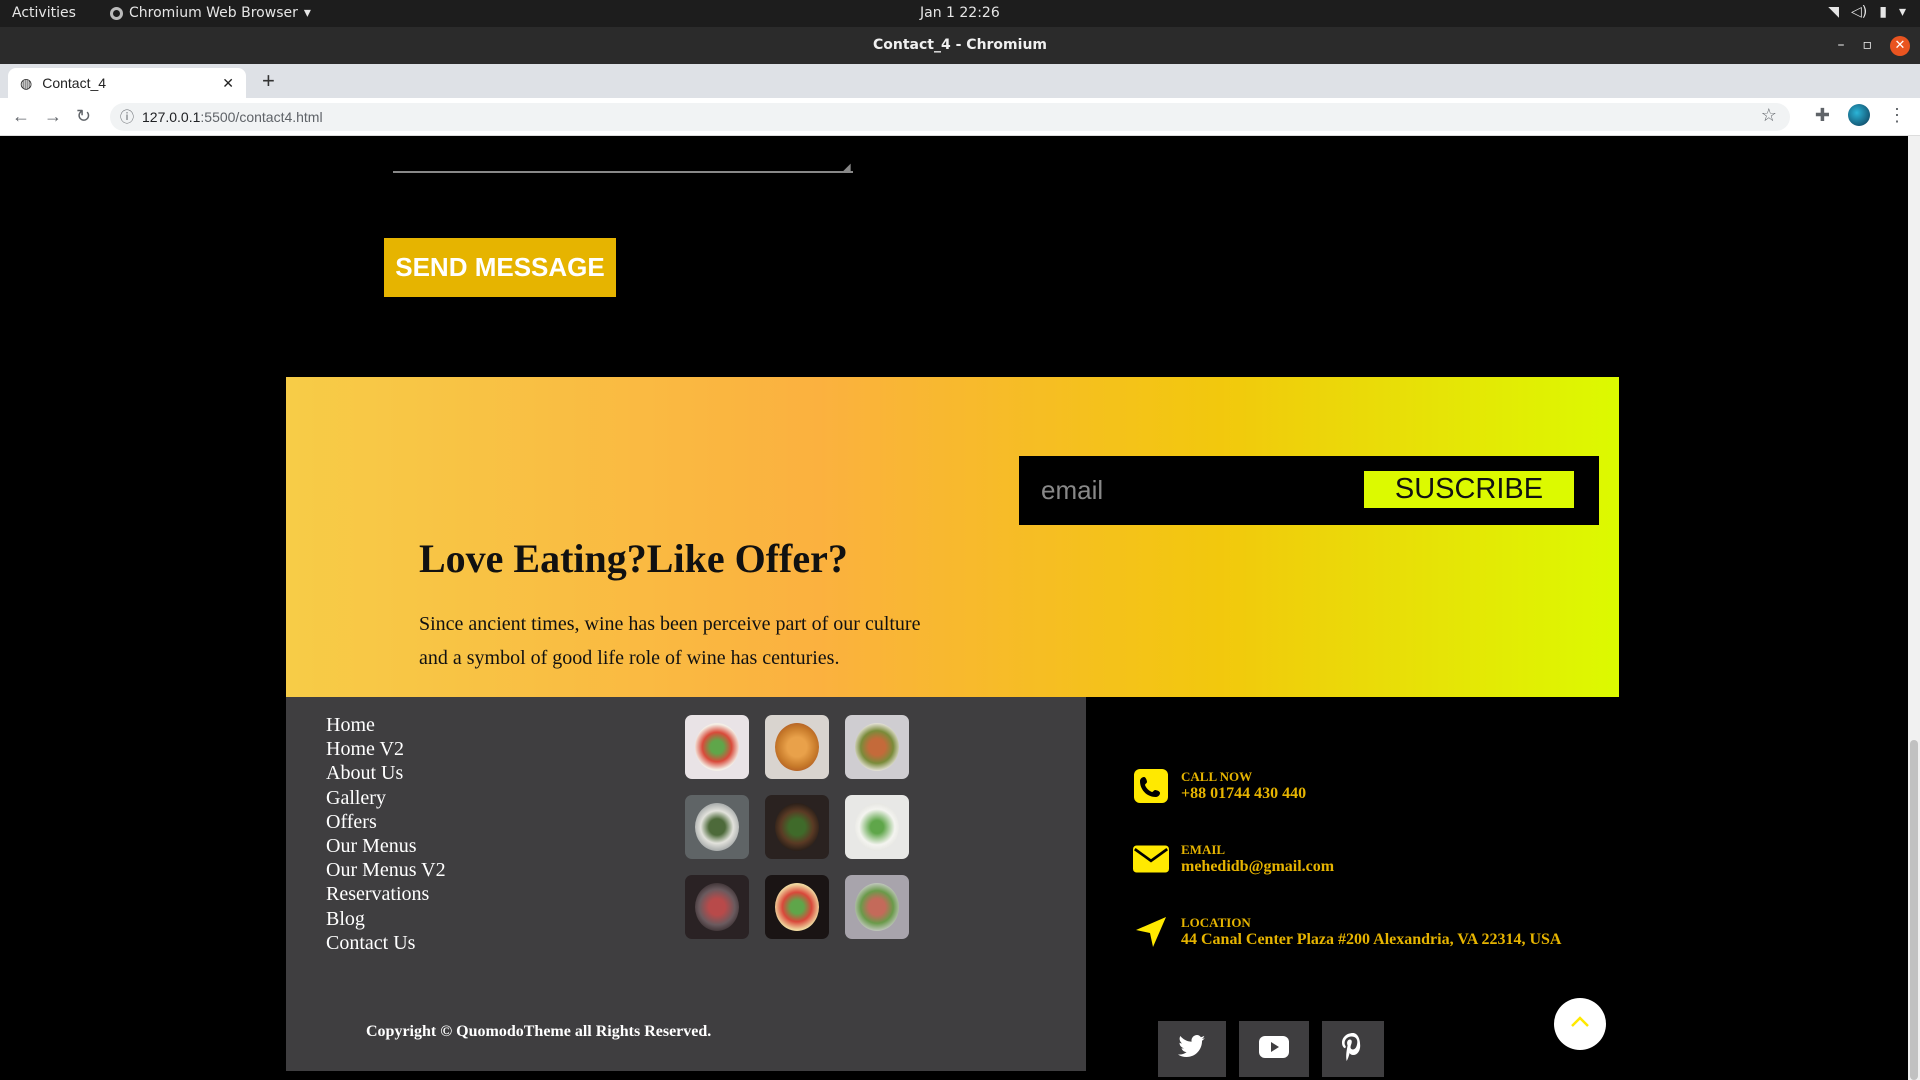 Image resolution: width=1920 pixels, height=1080 pixels. I want to click on minimize-button: –, so click(1841, 45).